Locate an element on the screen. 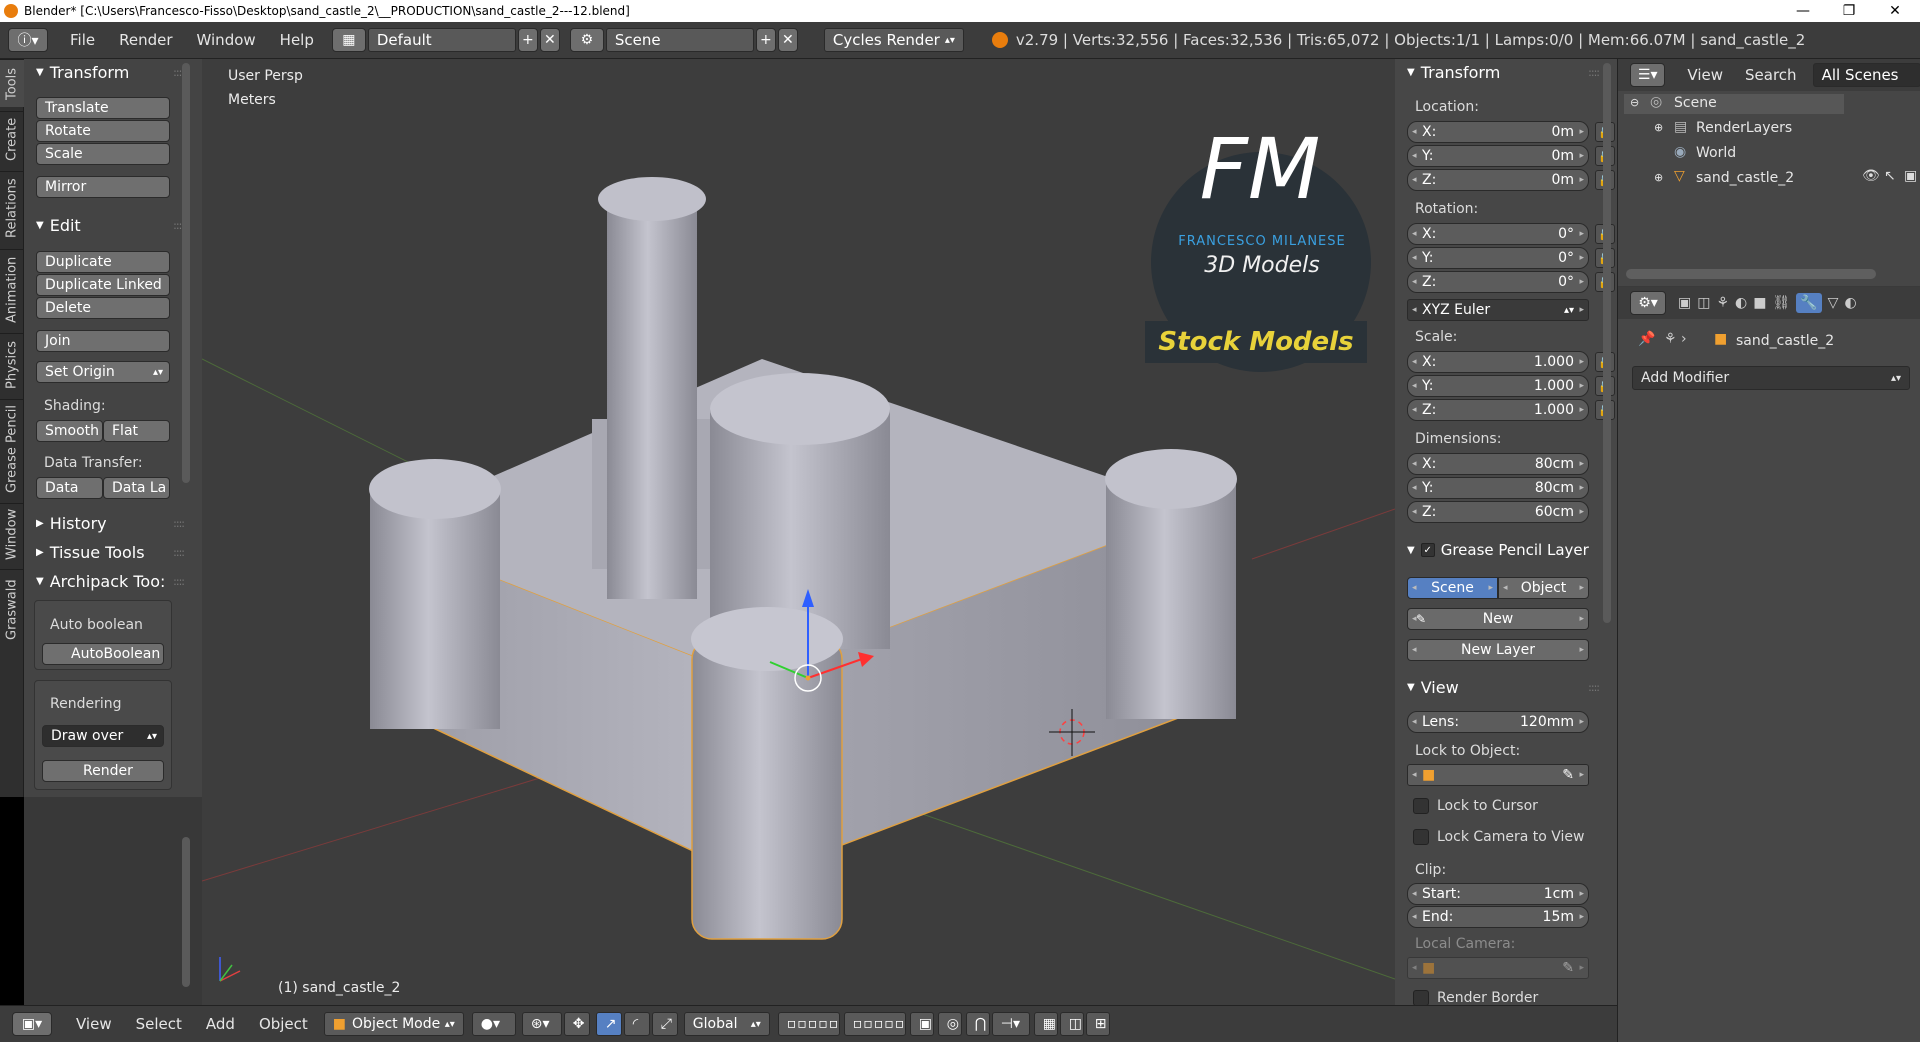 This screenshot has width=1920, height=1042. outliner-editor-type-icon: ☰▾ is located at coordinates (1648, 75).